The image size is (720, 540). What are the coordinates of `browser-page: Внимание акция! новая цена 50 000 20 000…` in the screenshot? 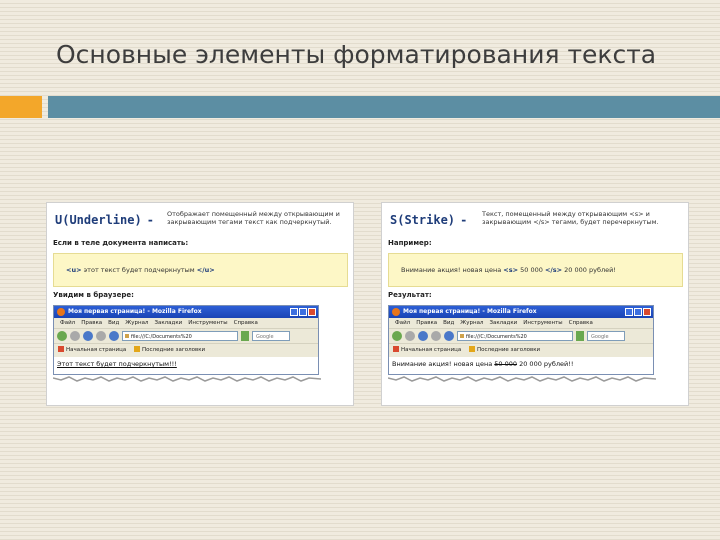 It's located at (521, 365).